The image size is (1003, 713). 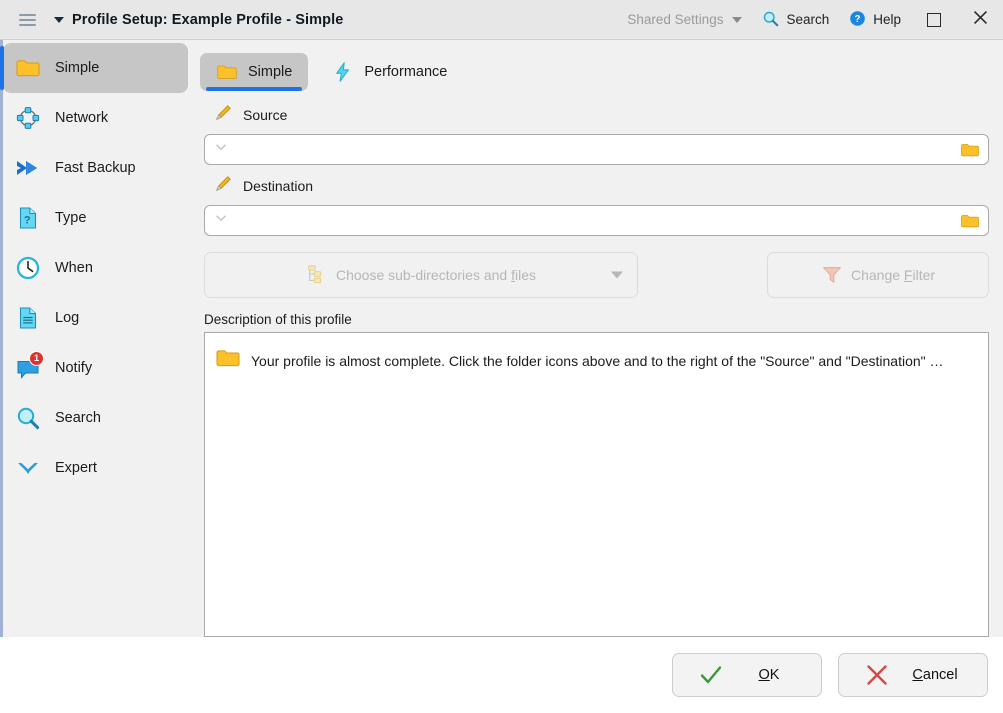 I want to click on help-icon: ?, so click(x=857, y=20).